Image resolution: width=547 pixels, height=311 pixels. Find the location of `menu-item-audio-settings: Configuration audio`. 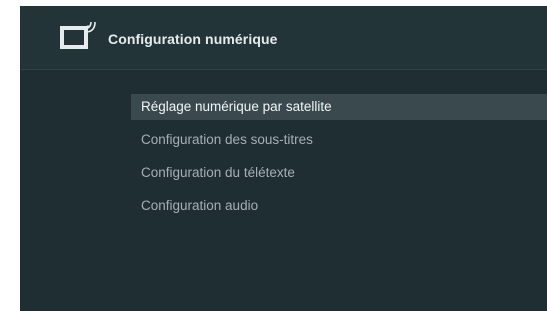

menu-item-audio-settings: Configuration audio is located at coordinates (339, 206).